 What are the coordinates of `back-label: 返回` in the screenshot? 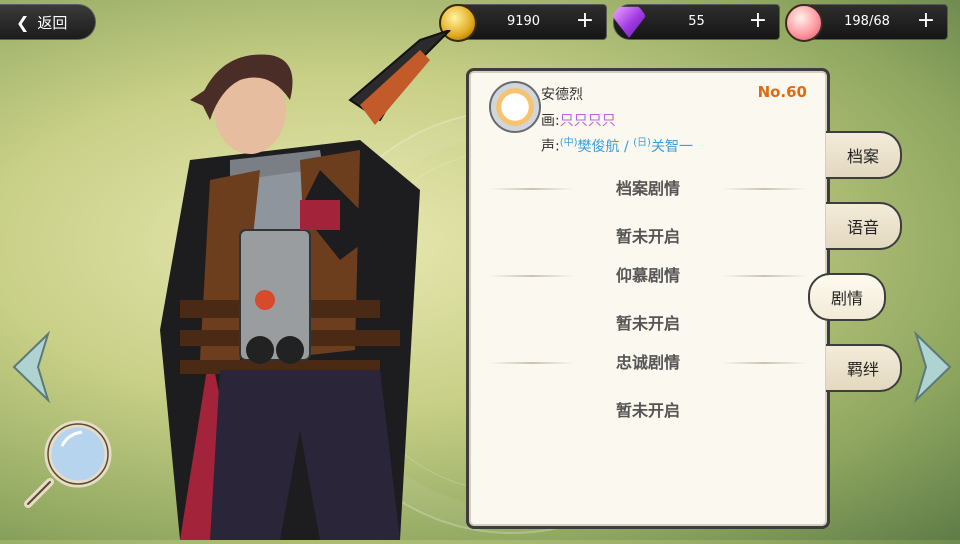 It's located at (52, 22).